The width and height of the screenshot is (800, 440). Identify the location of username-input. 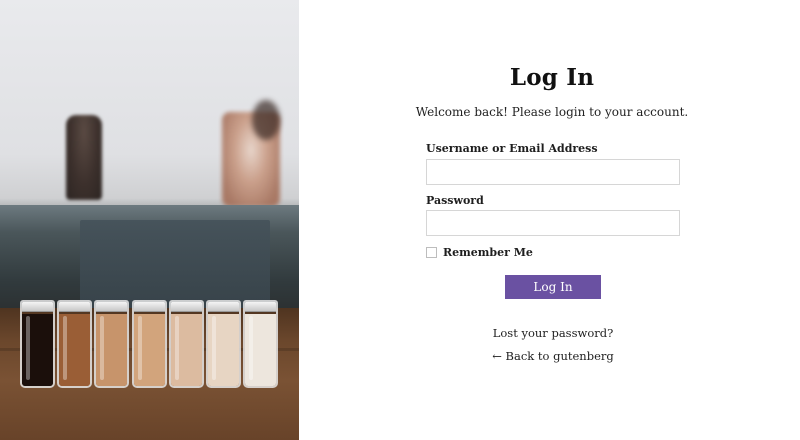
(553, 172).